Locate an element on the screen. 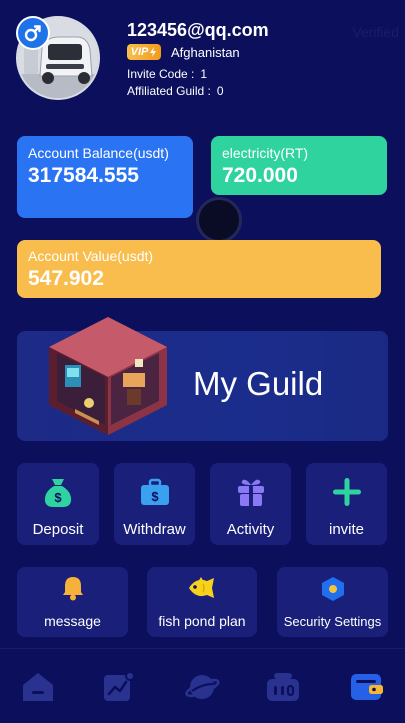  fish-pond-plan-button: fish pond plan is located at coordinates (202, 602).